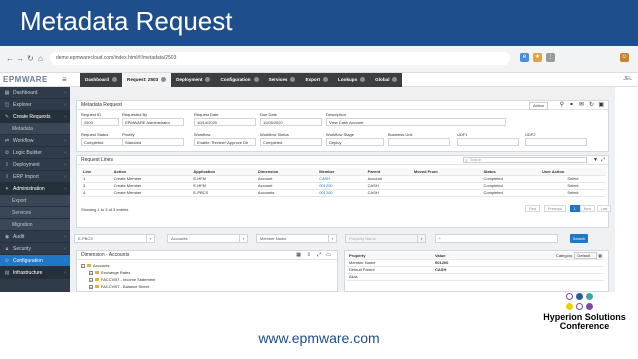  What do you see at coordinates (525, 160) in the screenshot?
I see `lines-search-input: Search` at bounding box center [525, 160].